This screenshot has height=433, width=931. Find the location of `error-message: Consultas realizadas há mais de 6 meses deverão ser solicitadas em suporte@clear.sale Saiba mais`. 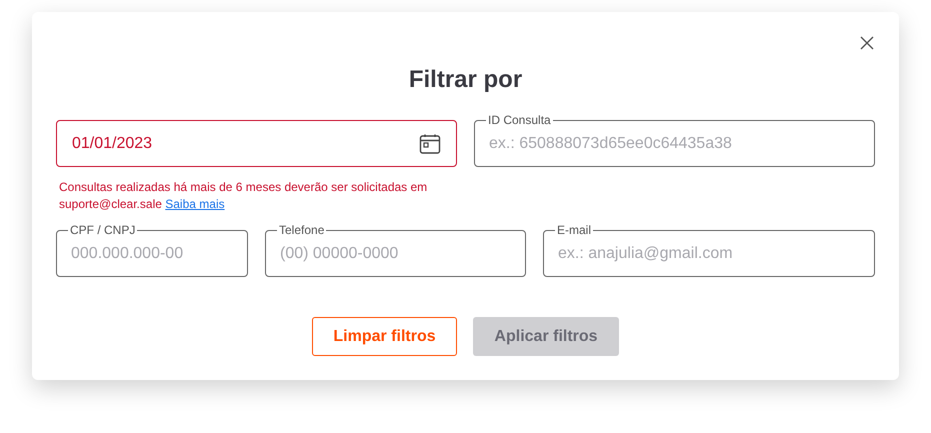

error-message: Consultas realizadas há mais de 6 meses deverão ser solicitadas em suporte@clear.sale Saiba mais is located at coordinates (243, 196).